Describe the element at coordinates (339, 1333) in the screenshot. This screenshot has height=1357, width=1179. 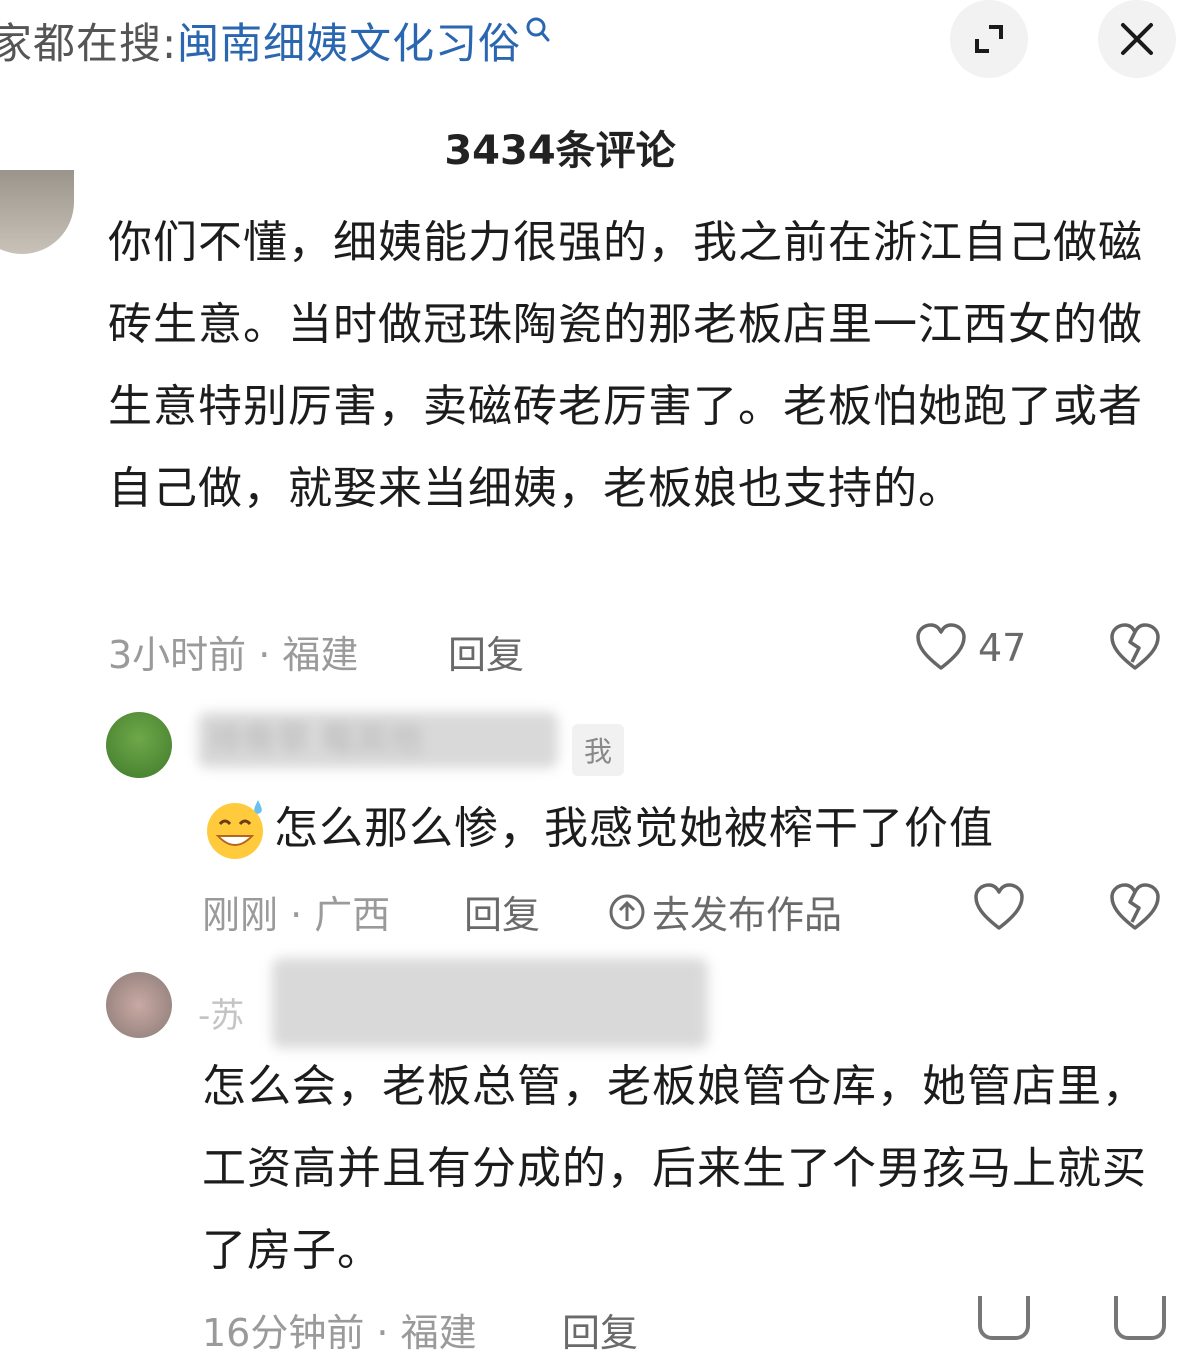
I see `comment-meta: 16分钟前 · 福建` at that location.